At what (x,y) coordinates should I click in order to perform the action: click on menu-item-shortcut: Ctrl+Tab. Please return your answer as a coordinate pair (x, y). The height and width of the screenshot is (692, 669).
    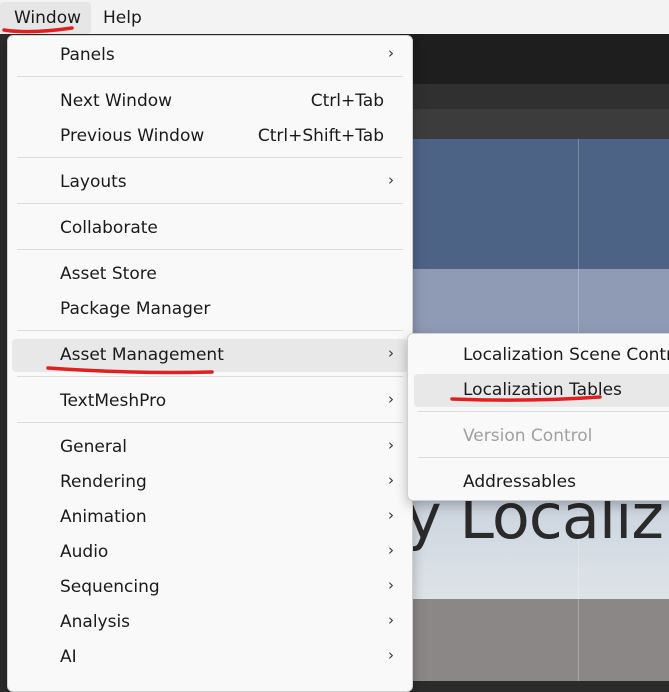
    Looking at the image, I should click on (347, 101).